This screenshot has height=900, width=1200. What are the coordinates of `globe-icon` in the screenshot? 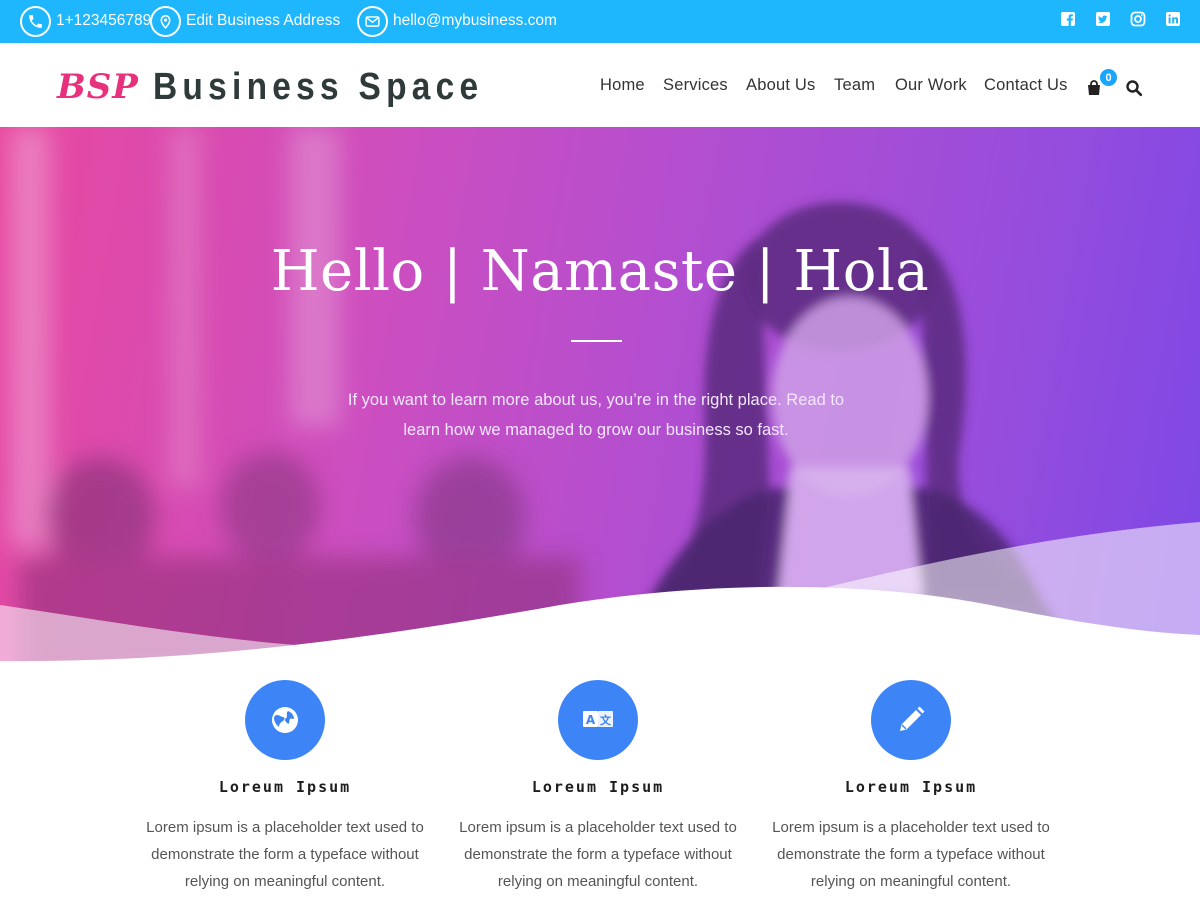 It's located at (285, 720).